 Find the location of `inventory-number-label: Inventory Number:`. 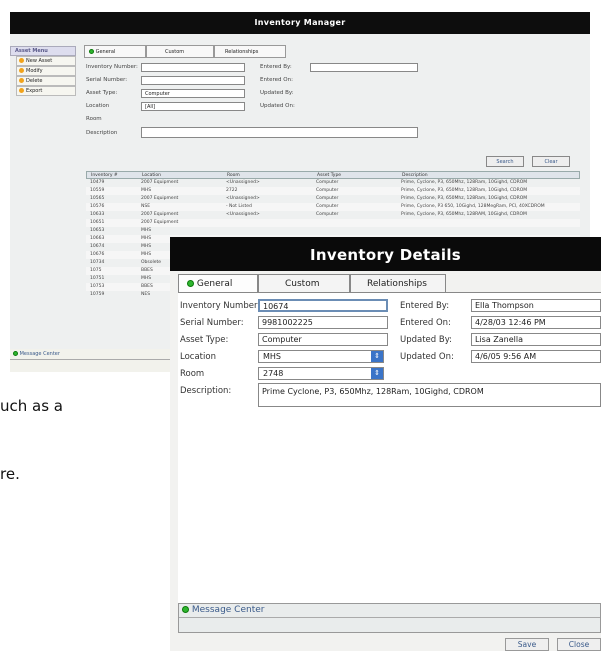

inventory-number-label: Inventory Number: is located at coordinates (112, 67).